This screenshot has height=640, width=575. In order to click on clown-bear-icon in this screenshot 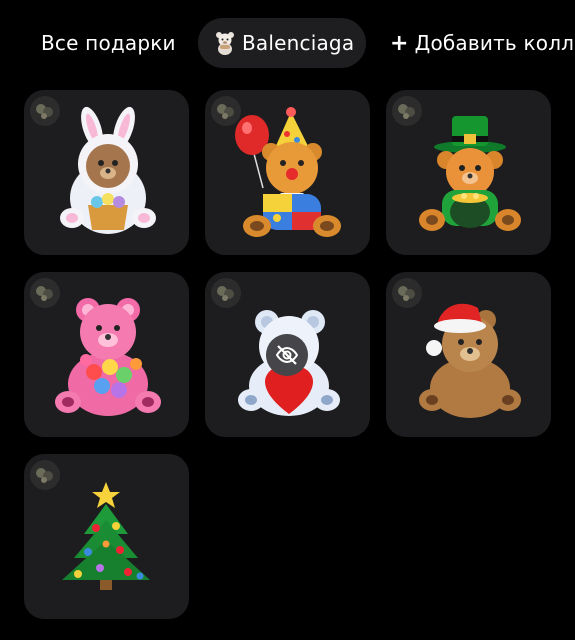, I will do `click(288, 172)`.